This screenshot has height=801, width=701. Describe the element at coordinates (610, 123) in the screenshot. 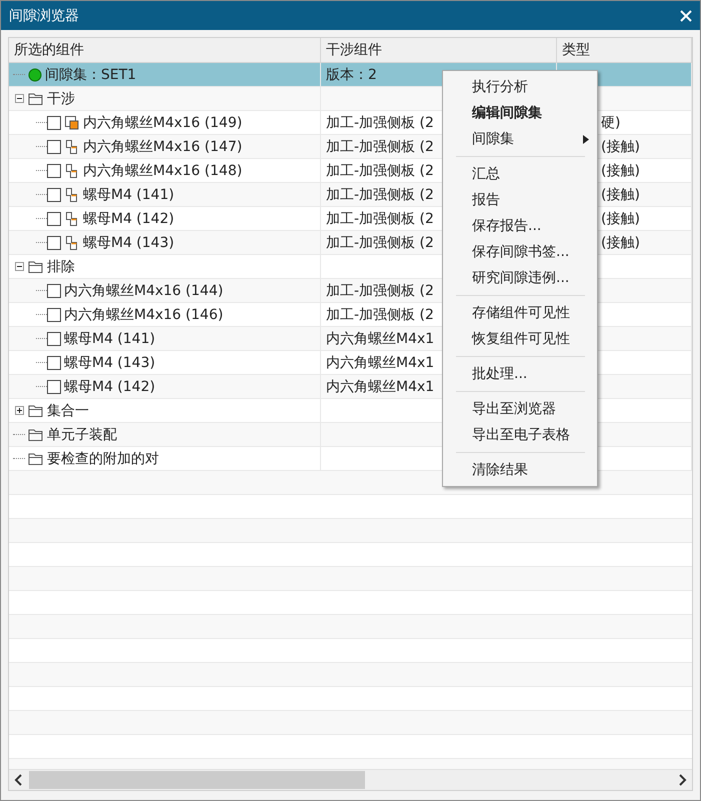

I see `table-cell: 硬)` at that location.